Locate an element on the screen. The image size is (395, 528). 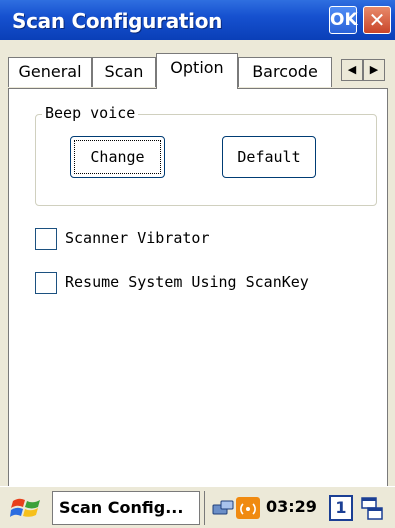
wireless-signal-icon is located at coordinates (248, 508).